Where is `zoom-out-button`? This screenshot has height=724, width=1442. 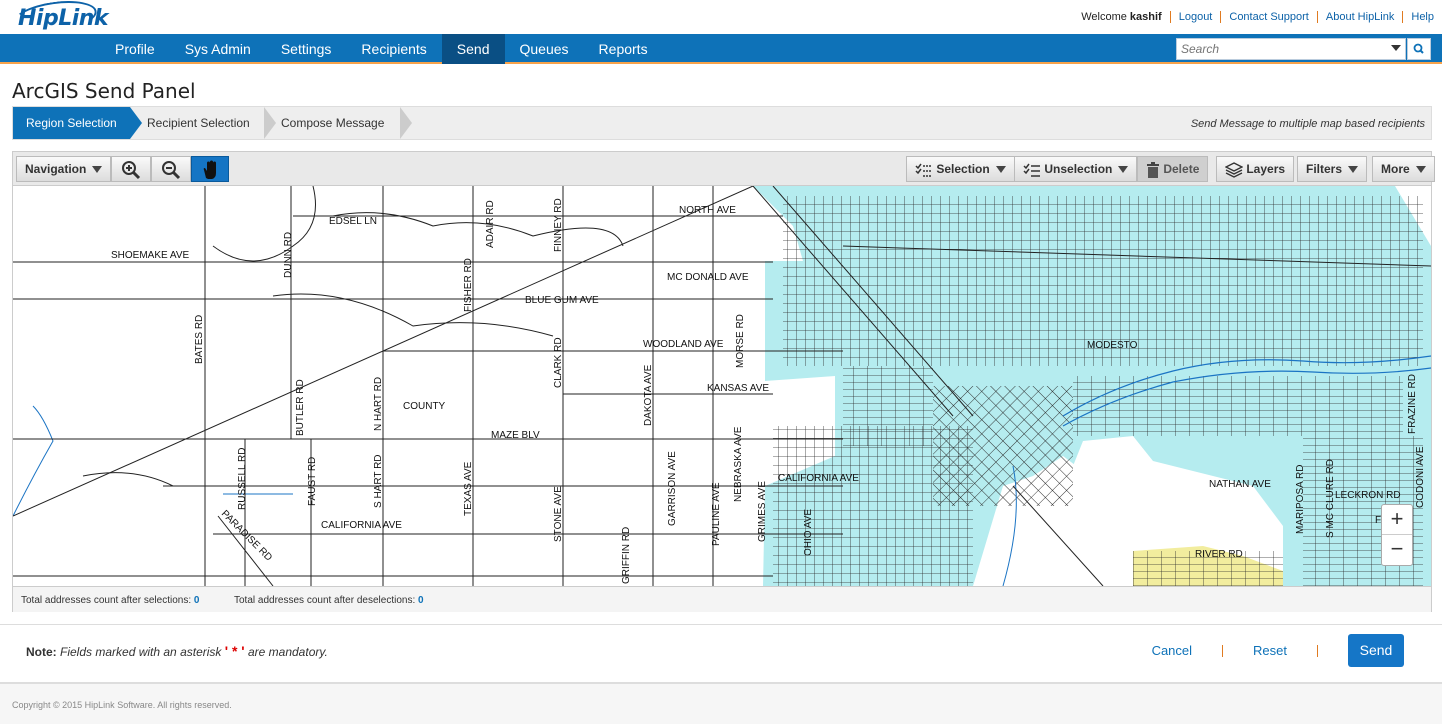 zoom-out-button is located at coordinates (171, 169).